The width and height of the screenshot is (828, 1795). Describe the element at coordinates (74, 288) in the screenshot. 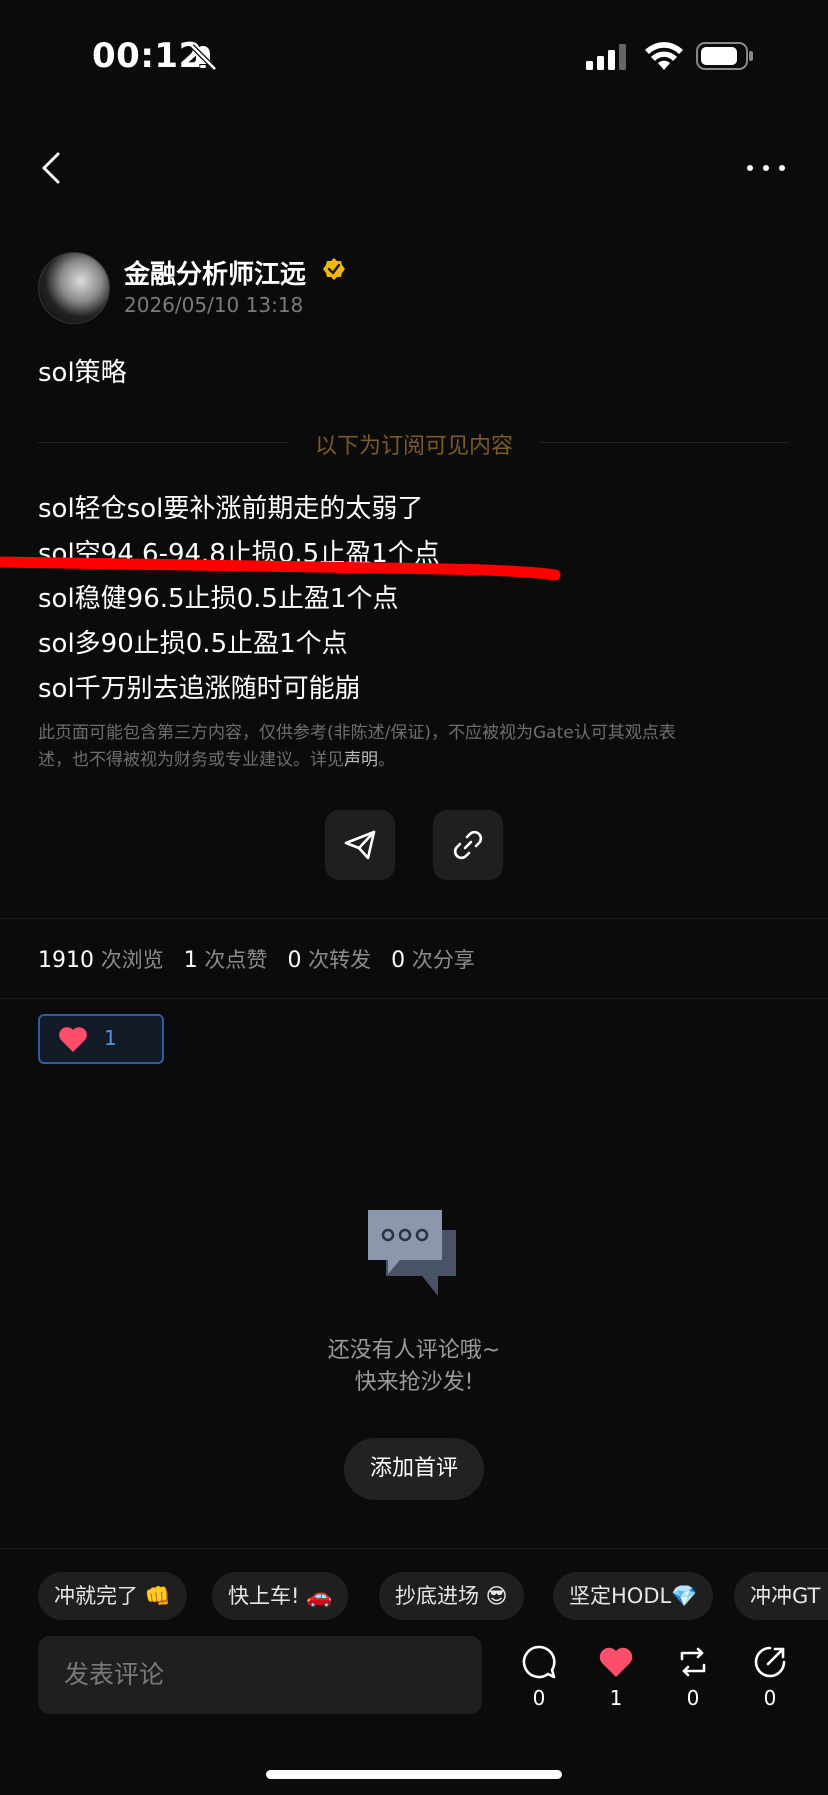

I see `author-avatar` at that location.